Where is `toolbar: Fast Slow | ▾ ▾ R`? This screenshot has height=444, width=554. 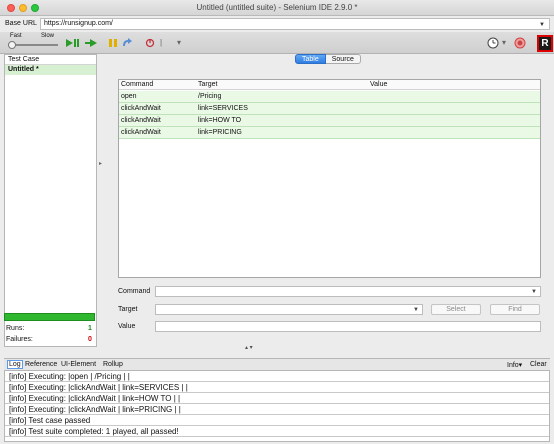 toolbar: Fast Slow | ▾ ▾ R is located at coordinates (277, 43).